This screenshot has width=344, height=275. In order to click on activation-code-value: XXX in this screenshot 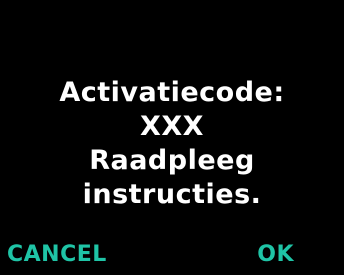, I will do `click(172, 126)`.